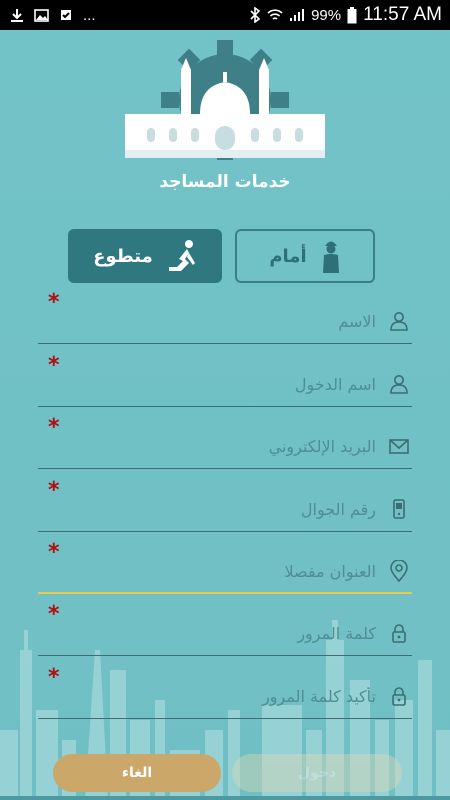 The width and height of the screenshot is (450, 800). I want to click on task-icon, so click(66, 15).